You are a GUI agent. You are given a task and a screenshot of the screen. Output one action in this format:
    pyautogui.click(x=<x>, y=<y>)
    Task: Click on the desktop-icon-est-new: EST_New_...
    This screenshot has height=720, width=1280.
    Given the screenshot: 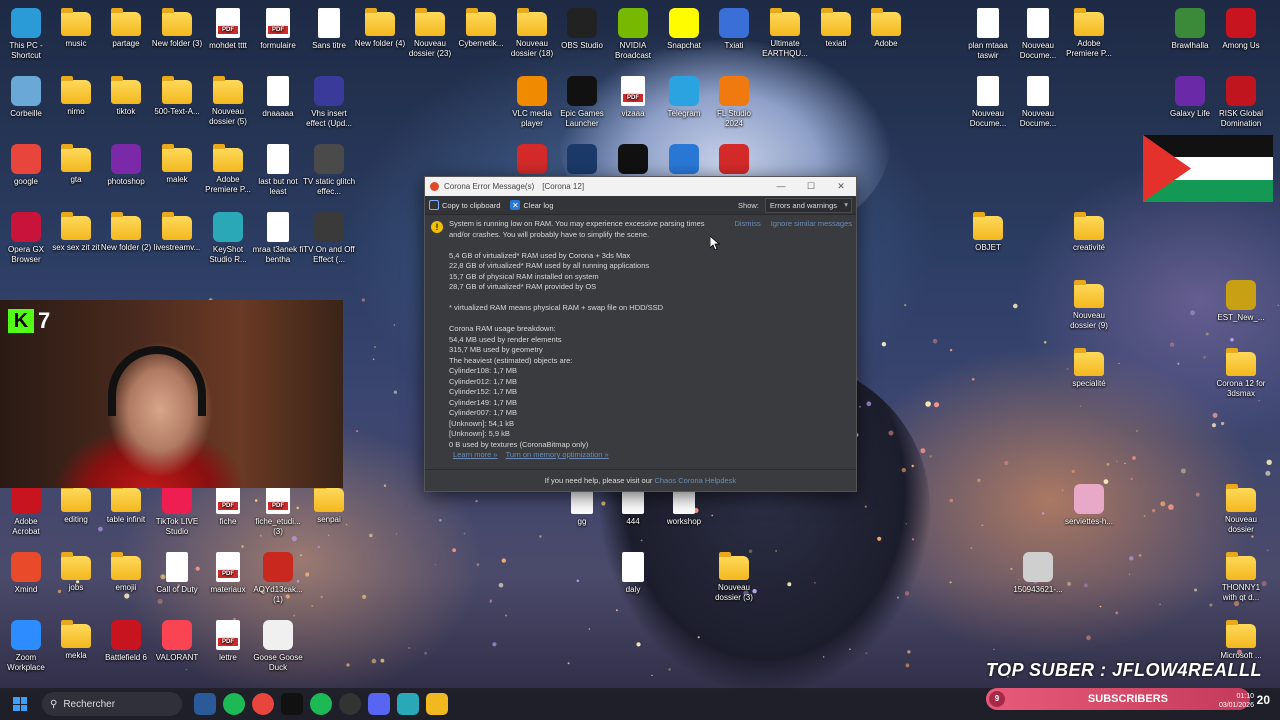 What is the action you would take?
    pyautogui.click(x=1241, y=301)
    